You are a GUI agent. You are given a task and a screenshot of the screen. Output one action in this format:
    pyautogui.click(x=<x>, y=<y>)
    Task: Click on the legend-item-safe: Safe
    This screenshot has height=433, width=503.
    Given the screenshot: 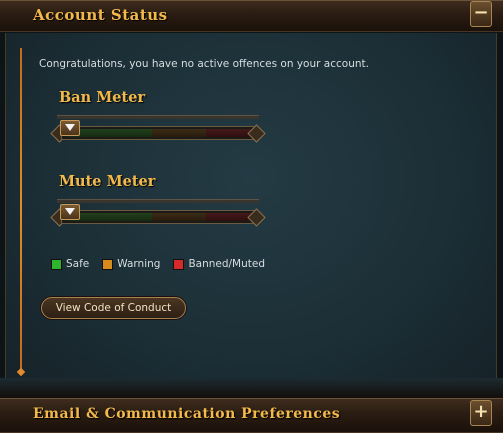 What is the action you would take?
    pyautogui.click(x=70, y=264)
    